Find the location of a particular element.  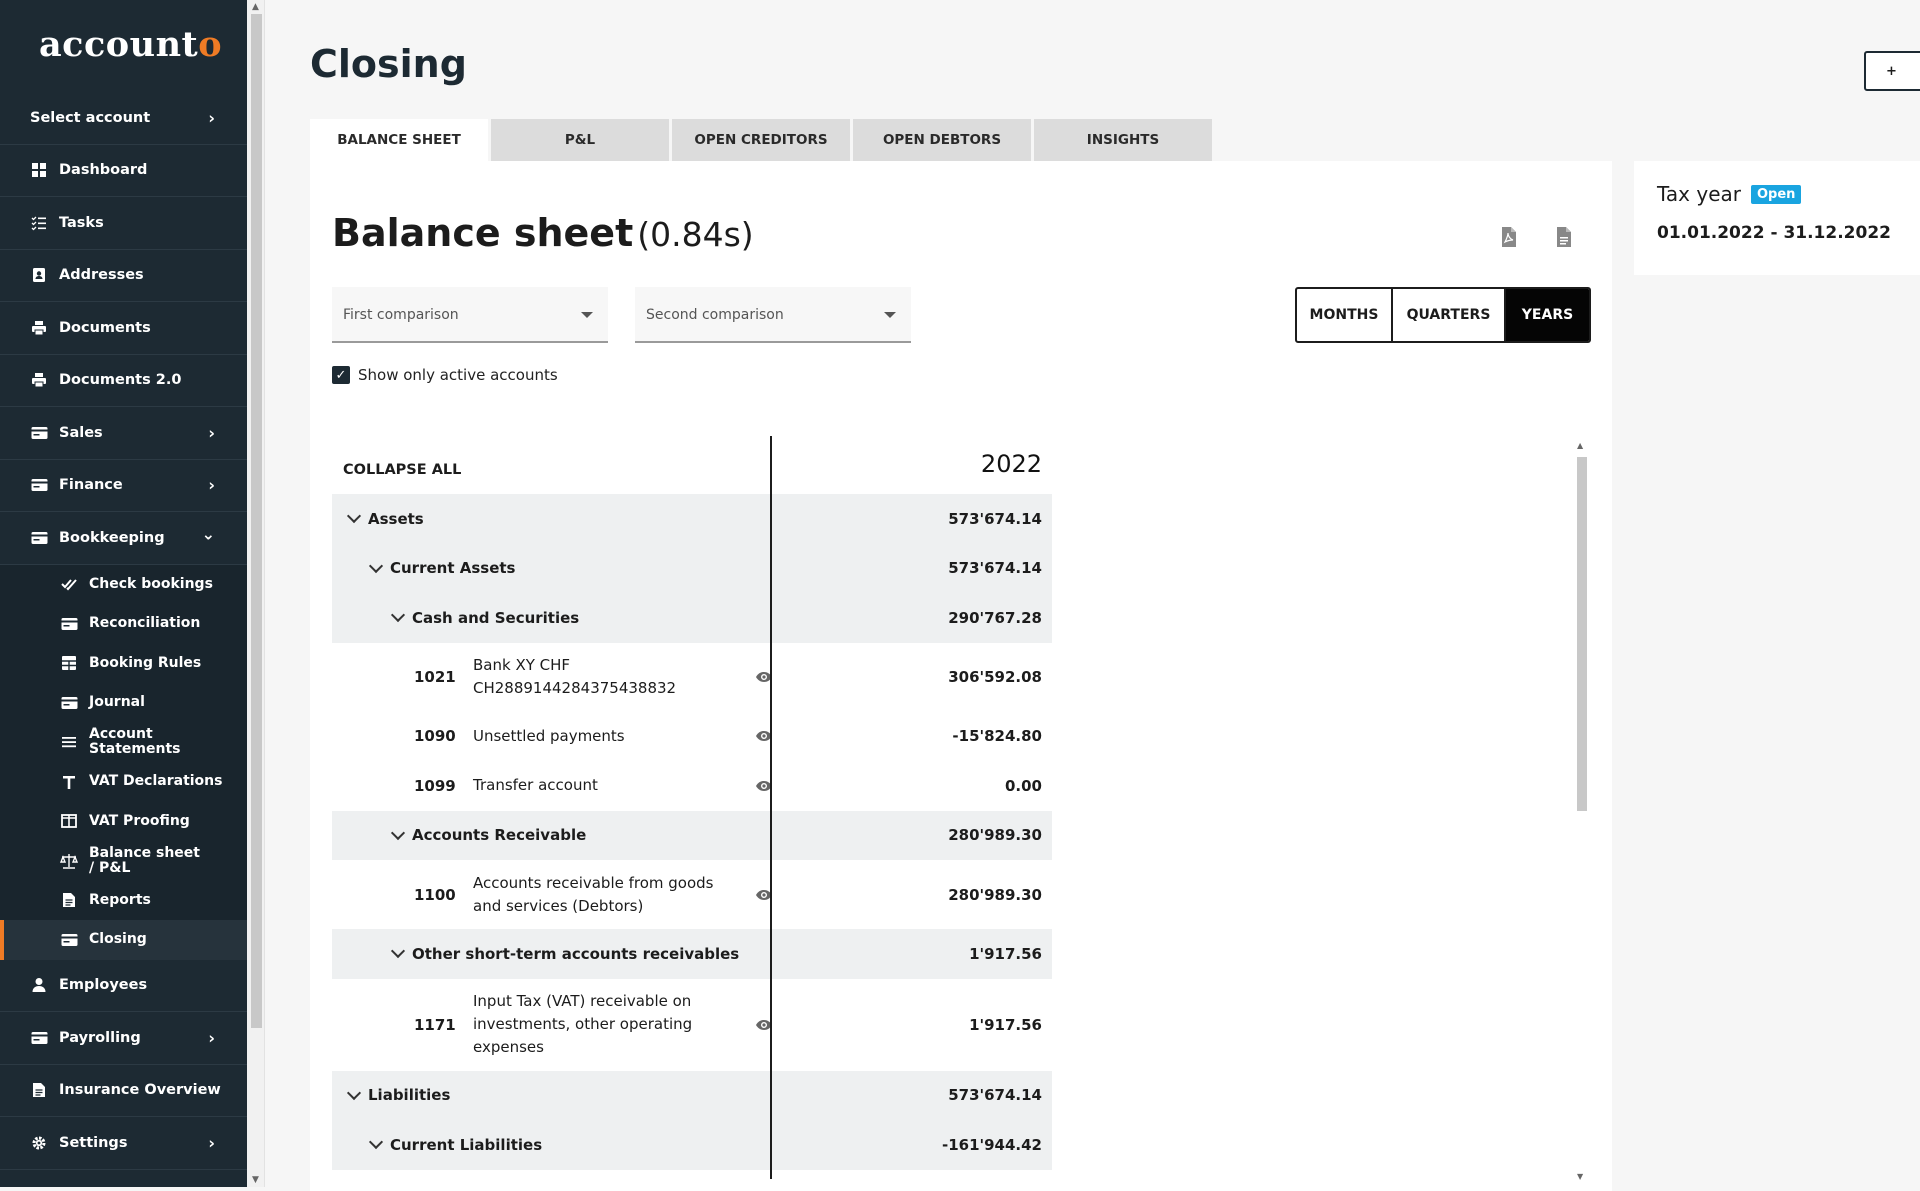

sidebar-item-documents: Documents is located at coordinates (123, 328).